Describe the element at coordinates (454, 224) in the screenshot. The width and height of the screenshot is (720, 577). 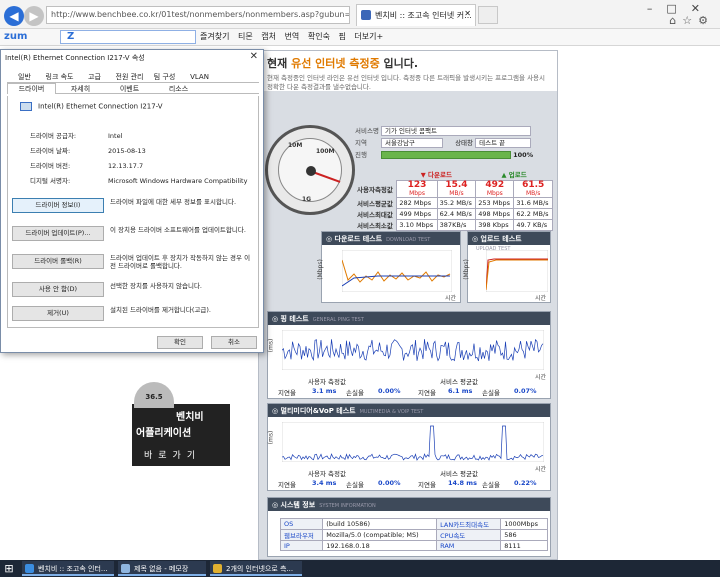
I see `stats-row-min: 서비스최소값 3.10 Mbps 387KB/s 398 Kbps 49.7 KB/s` at that location.